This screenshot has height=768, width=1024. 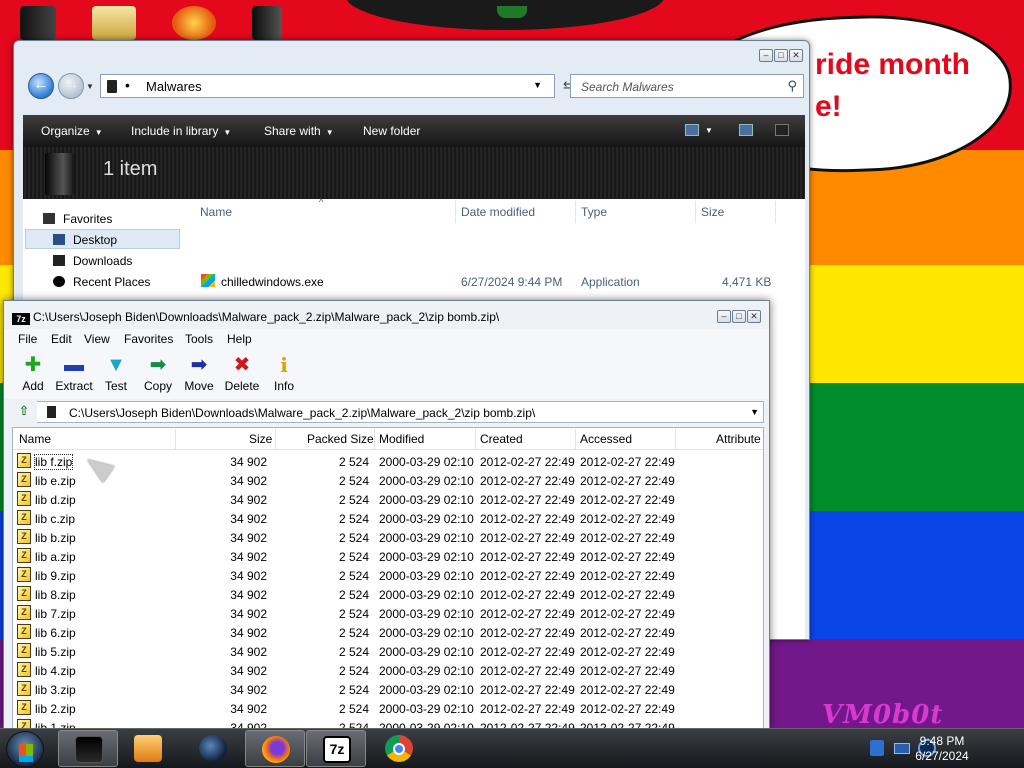 What do you see at coordinates (746, 130) in the screenshot?
I see `preview-pane-icon` at bounding box center [746, 130].